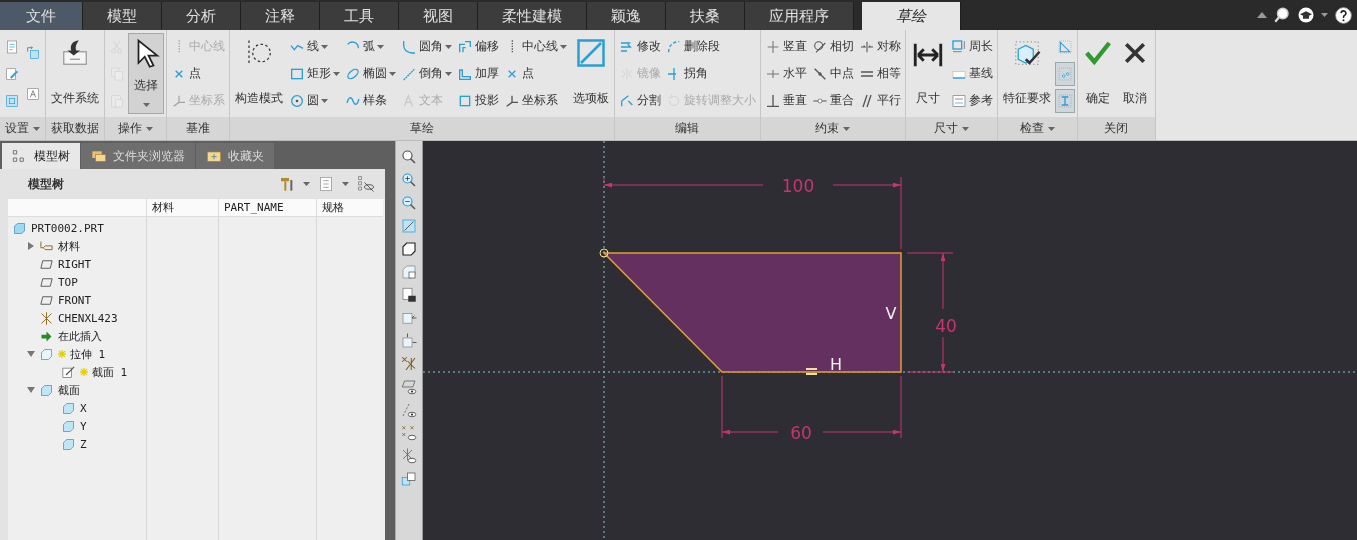 This screenshot has width=1357, height=540. Describe the element at coordinates (182, 208) in the screenshot. I see `column-header: 材料` at that location.